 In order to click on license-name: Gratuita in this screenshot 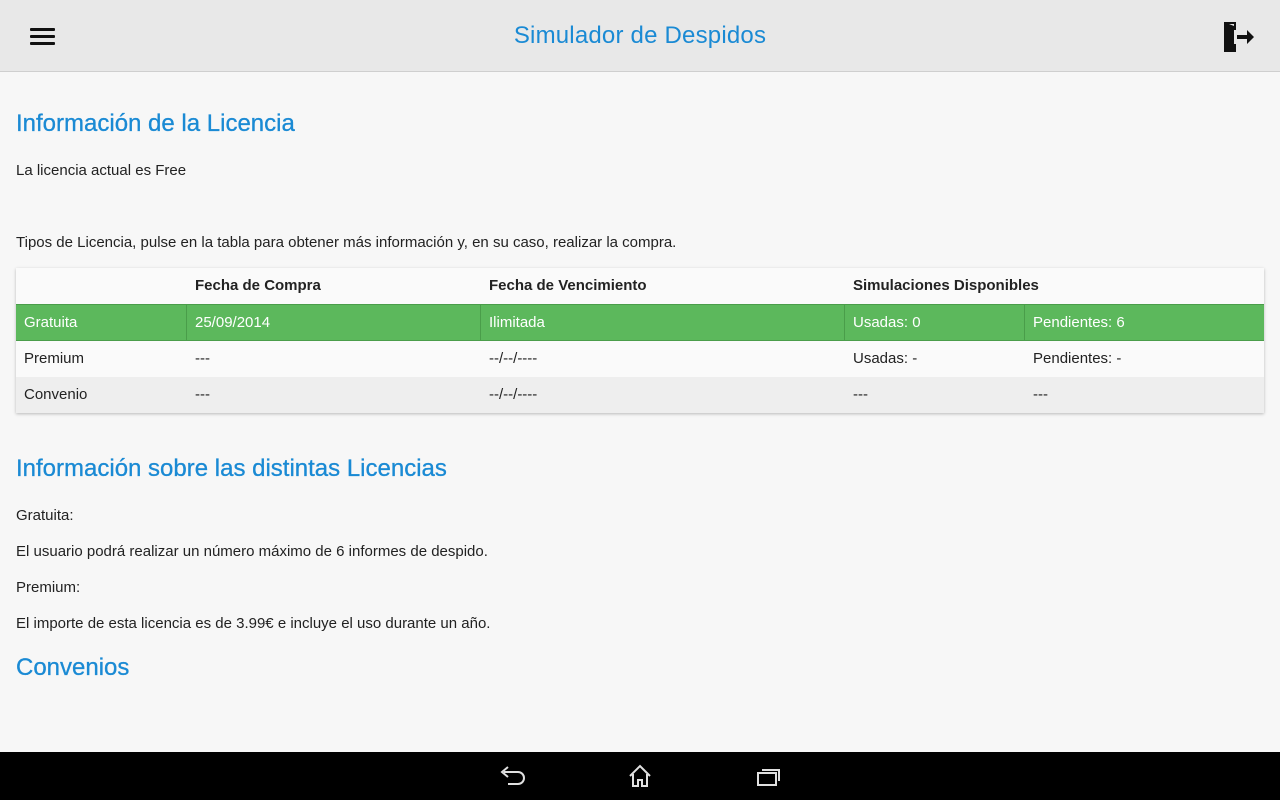, I will do `click(101, 322)`.